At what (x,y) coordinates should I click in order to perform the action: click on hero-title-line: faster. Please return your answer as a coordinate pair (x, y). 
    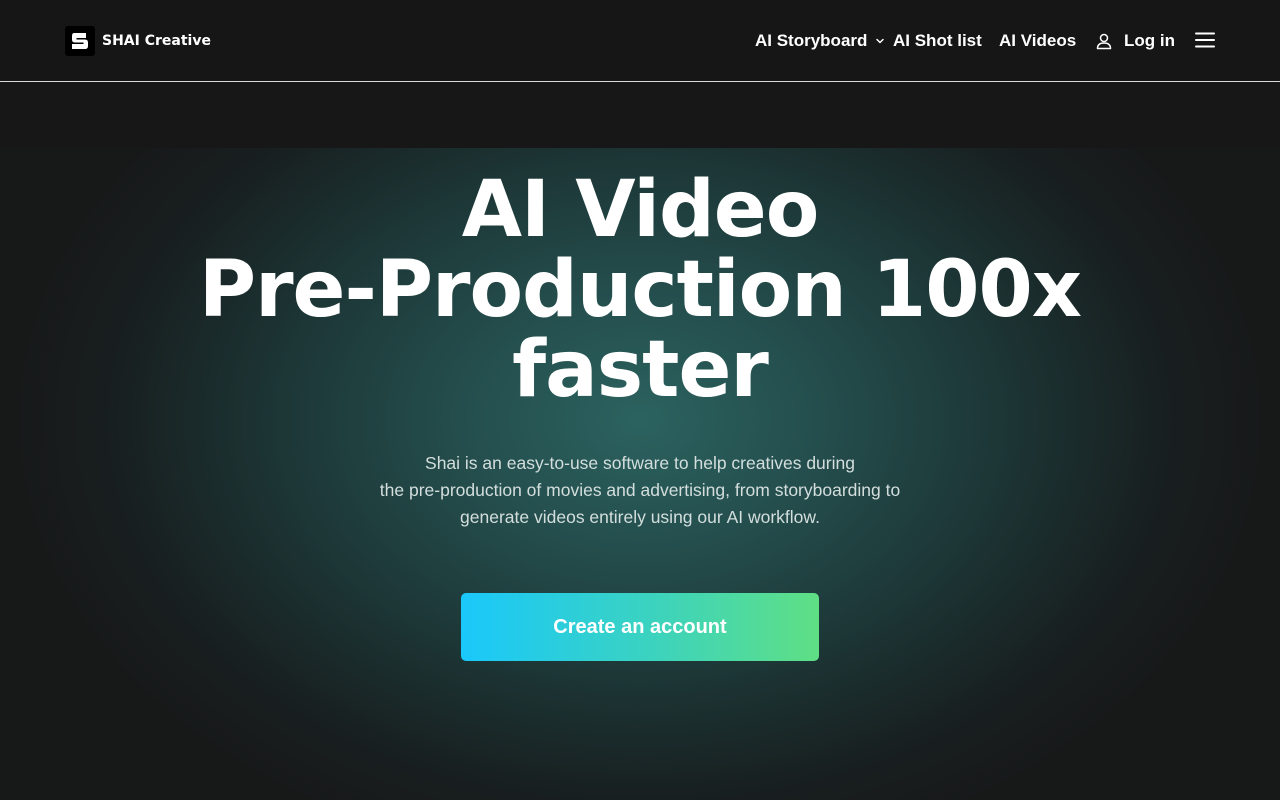
    Looking at the image, I should click on (640, 370).